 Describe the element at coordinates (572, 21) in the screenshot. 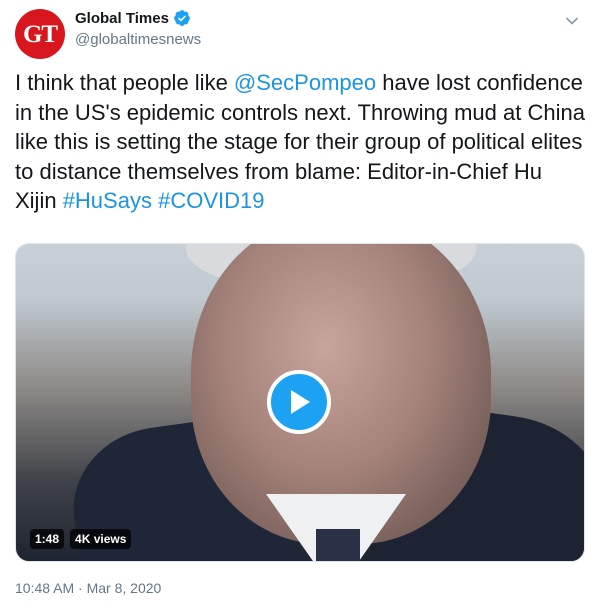

I see `chevron-down-icon` at that location.